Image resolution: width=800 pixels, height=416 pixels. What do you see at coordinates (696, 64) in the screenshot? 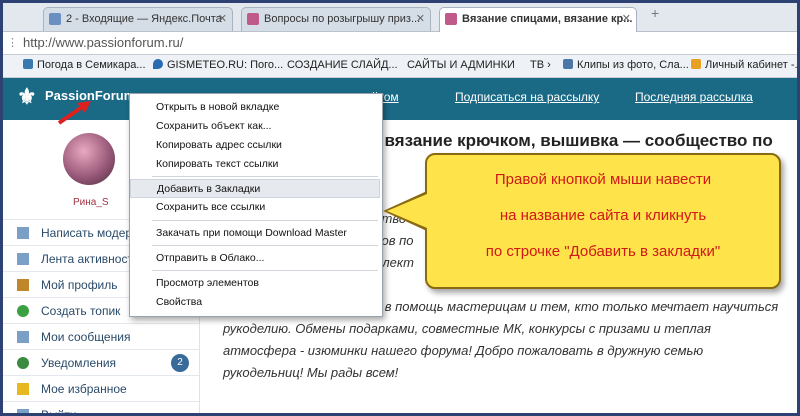
I see `cabinet-icon` at bounding box center [696, 64].